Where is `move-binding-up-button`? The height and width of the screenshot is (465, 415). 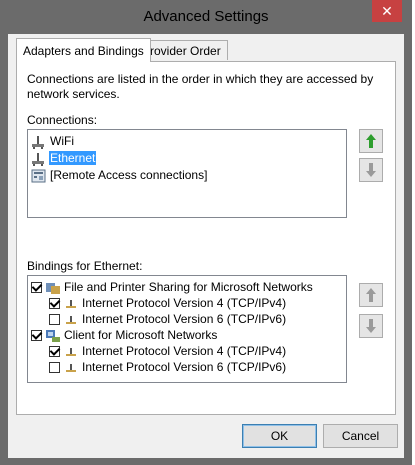 move-binding-up-button is located at coordinates (371, 295).